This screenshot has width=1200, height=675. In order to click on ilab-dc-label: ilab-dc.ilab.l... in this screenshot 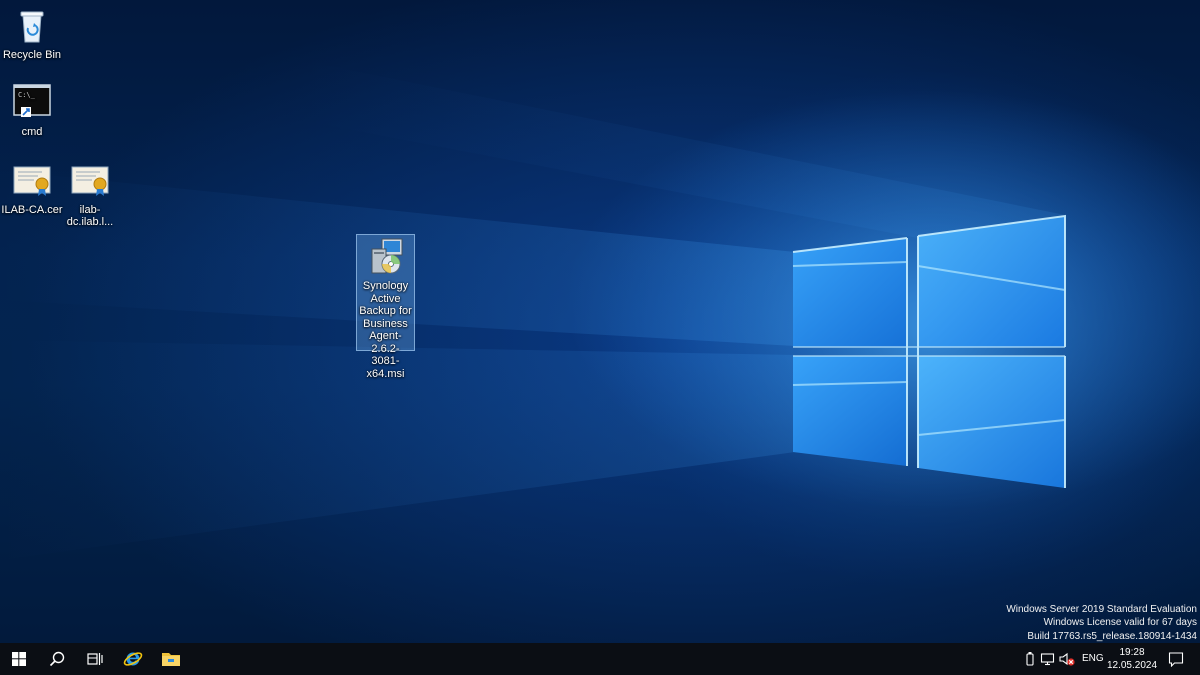, I will do `click(90, 216)`.